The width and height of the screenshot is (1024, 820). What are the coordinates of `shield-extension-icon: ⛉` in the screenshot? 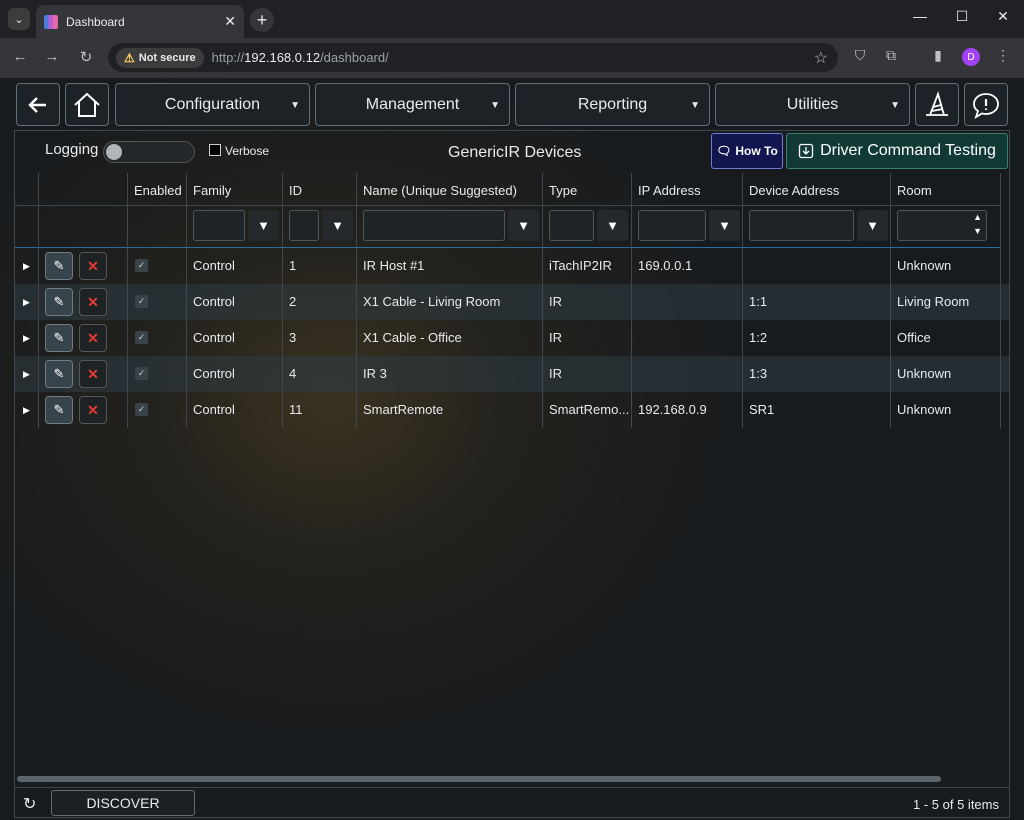 It's located at (860, 57).